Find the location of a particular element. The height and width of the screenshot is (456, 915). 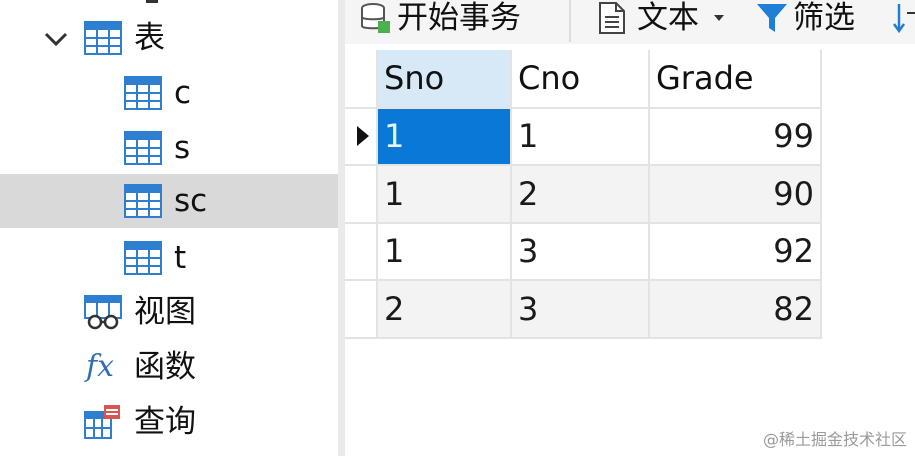

tree-item-label: t is located at coordinates (180, 258).